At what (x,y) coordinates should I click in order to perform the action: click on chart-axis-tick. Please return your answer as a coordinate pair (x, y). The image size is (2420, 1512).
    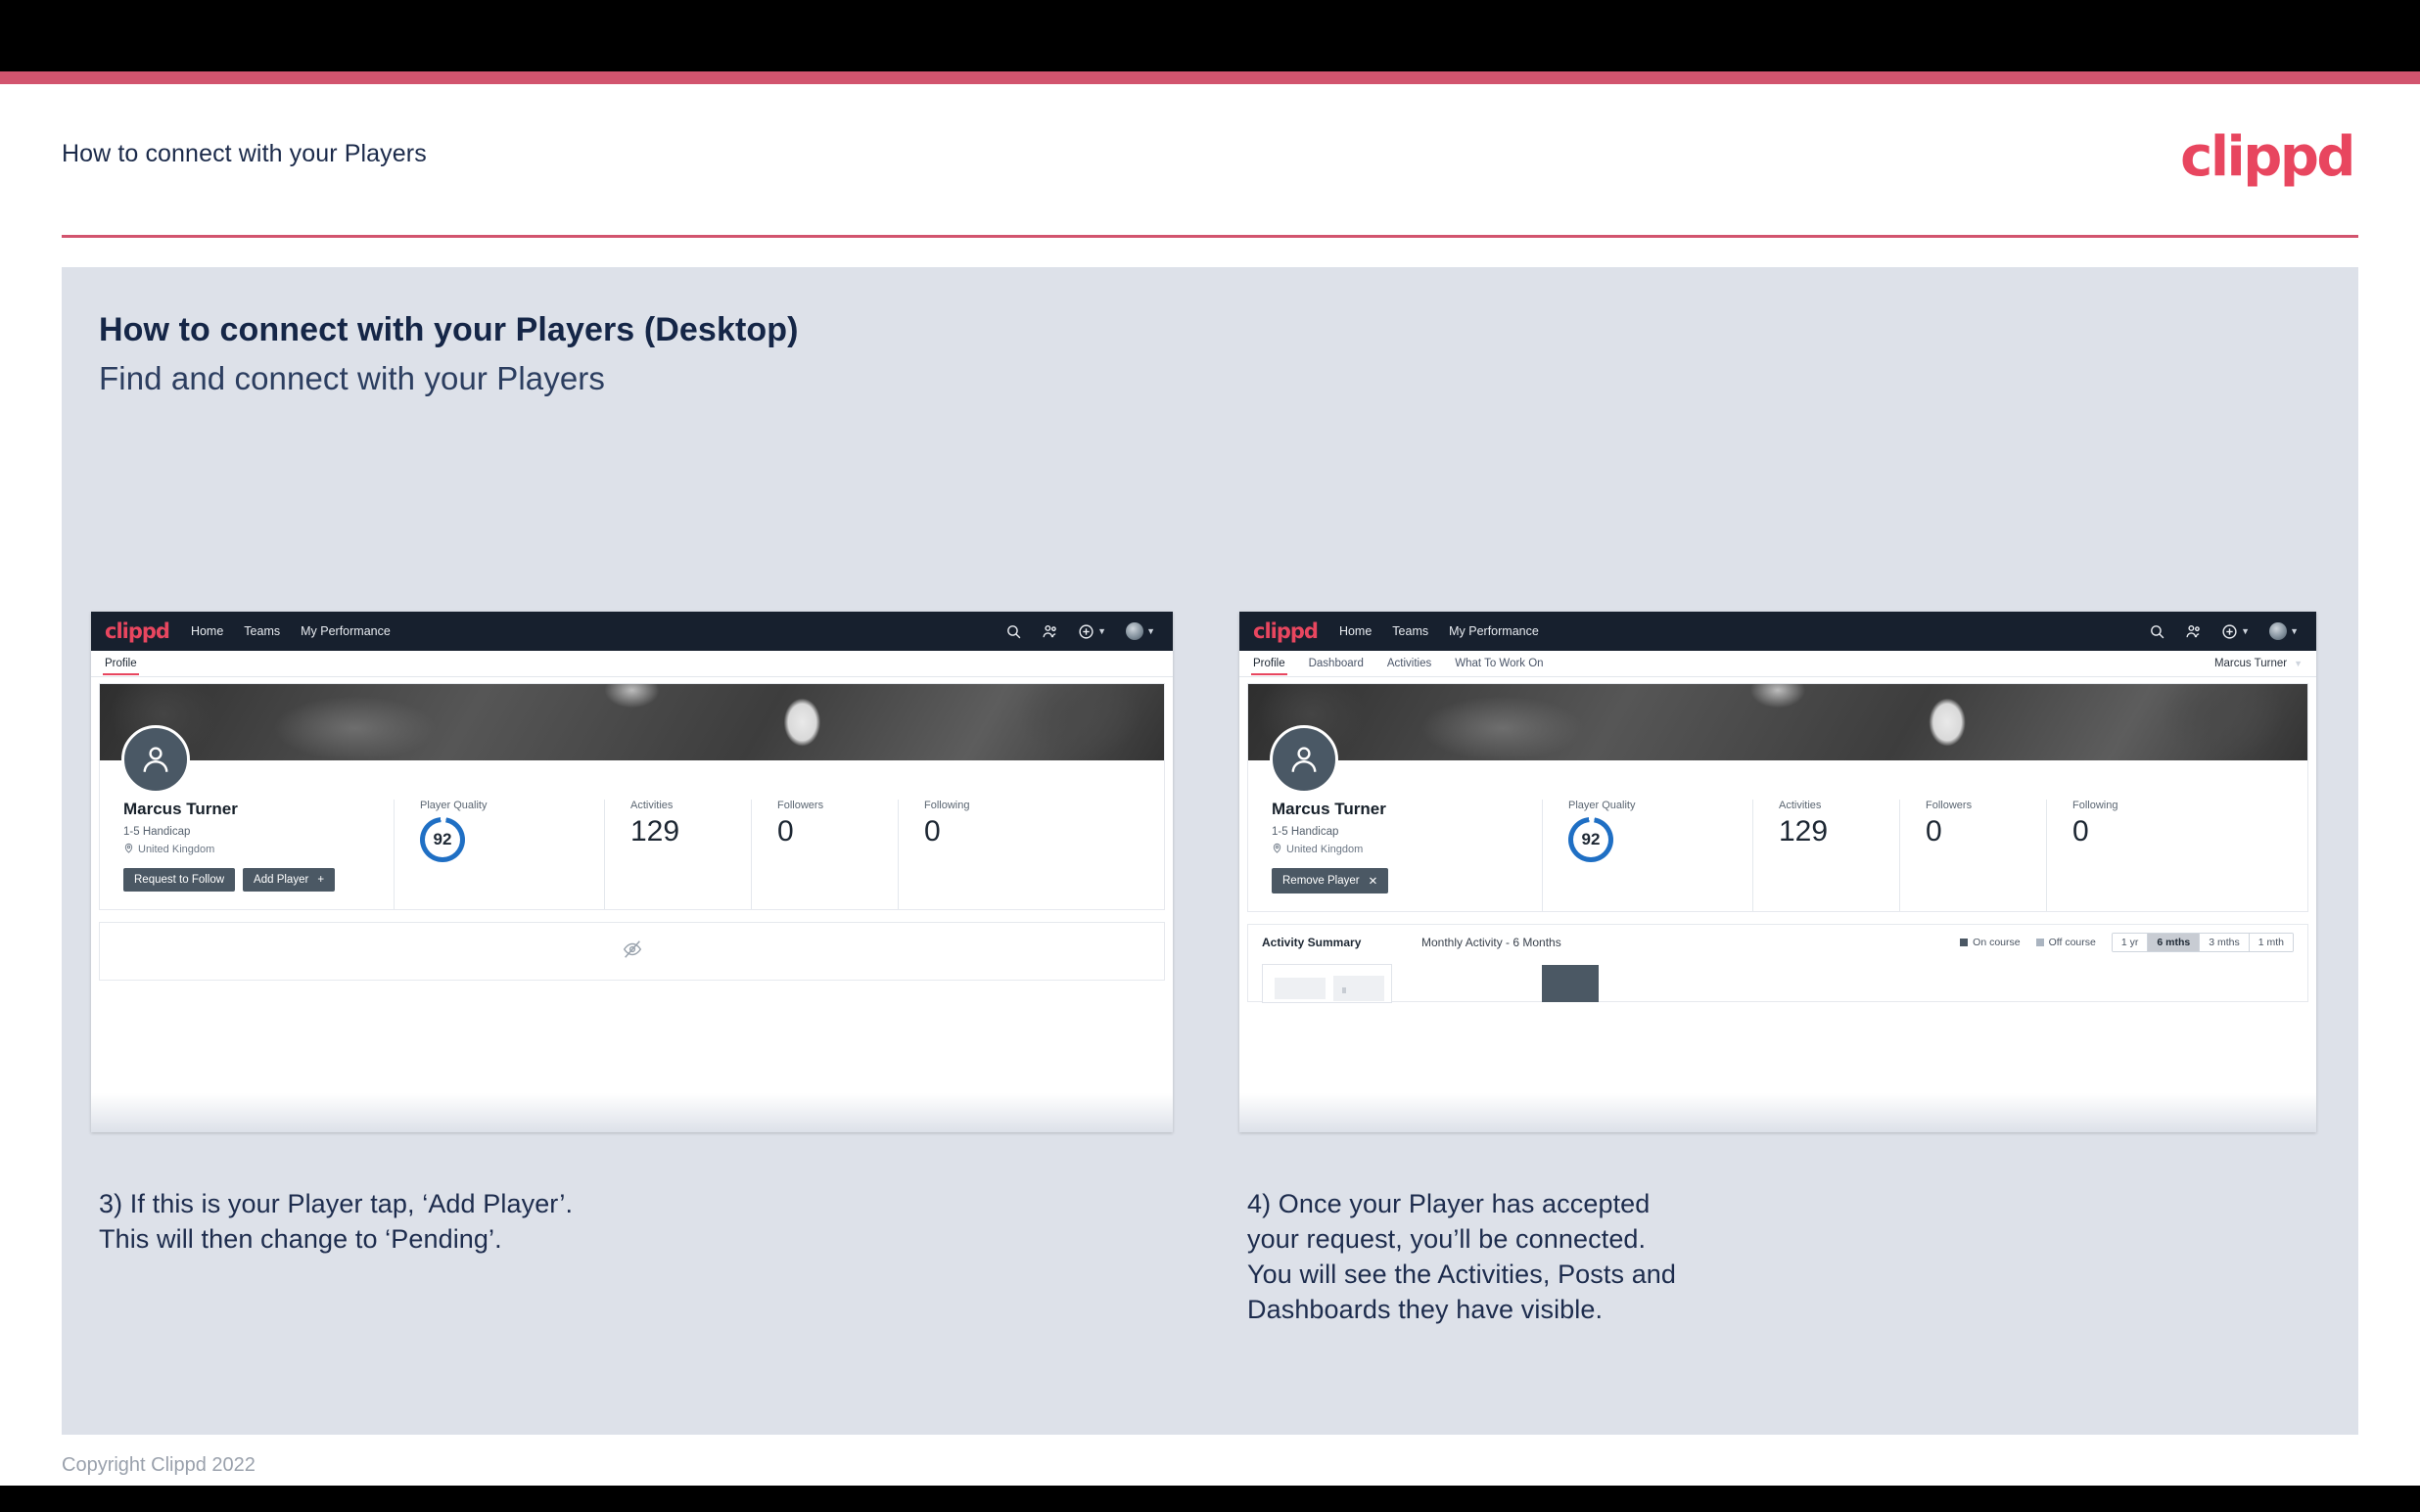
    Looking at the image, I should click on (1344, 990).